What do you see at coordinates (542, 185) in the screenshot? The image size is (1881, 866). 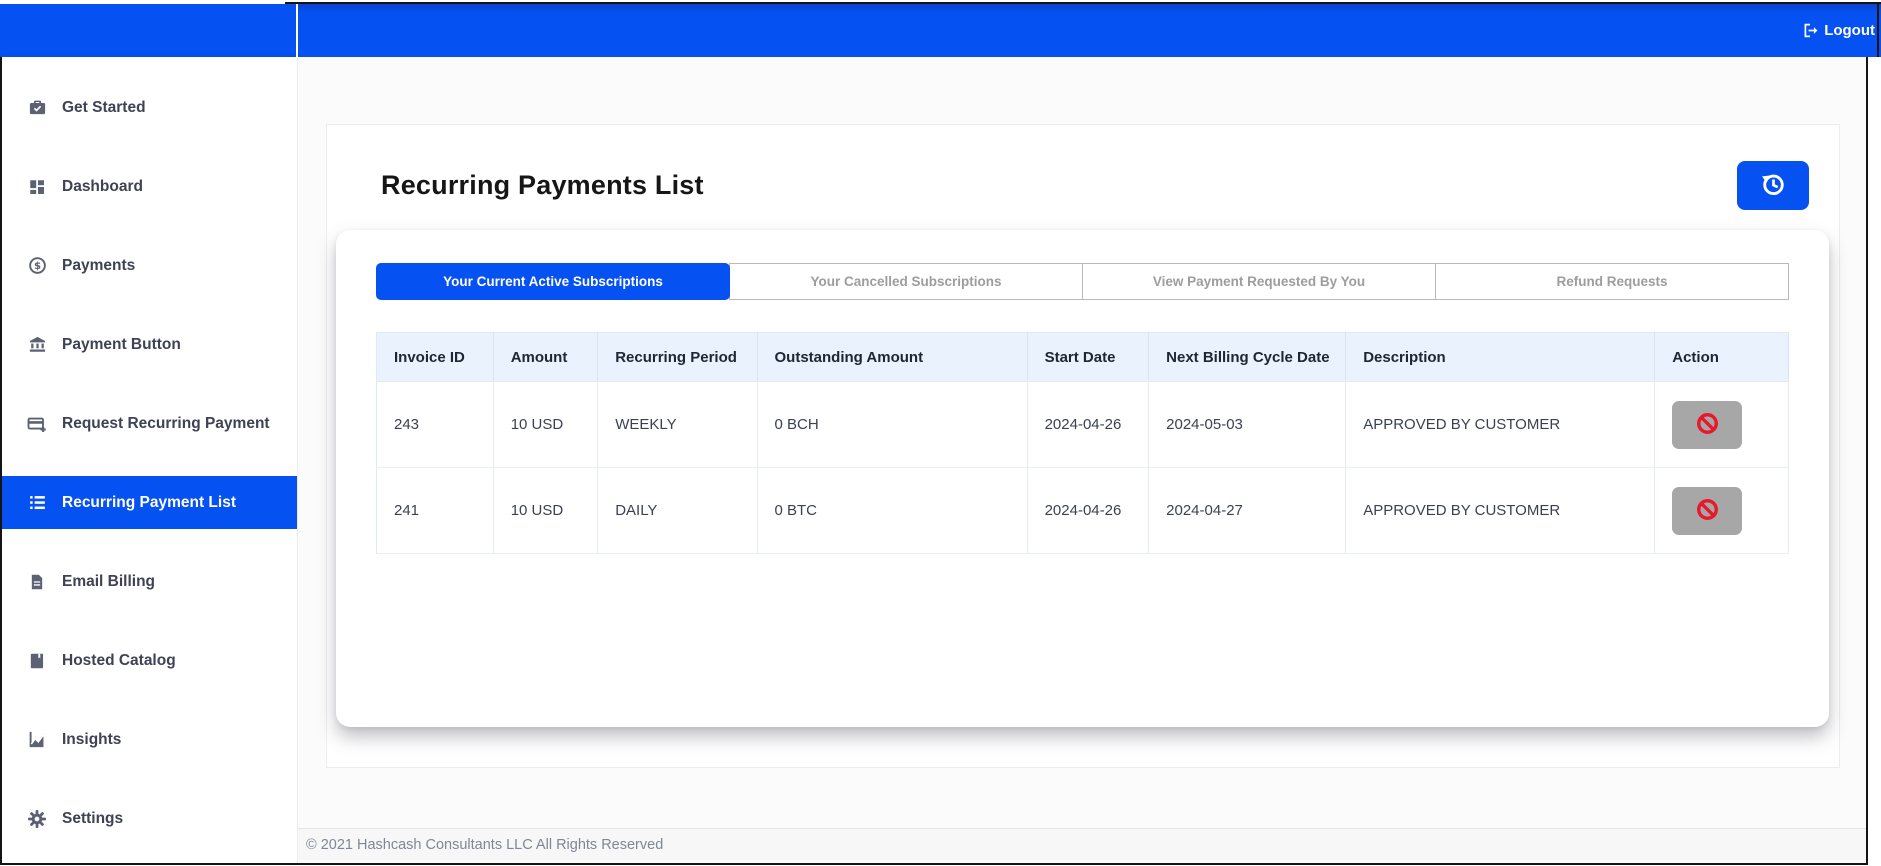 I see `page-title: Recurring Payments List` at bounding box center [542, 185].